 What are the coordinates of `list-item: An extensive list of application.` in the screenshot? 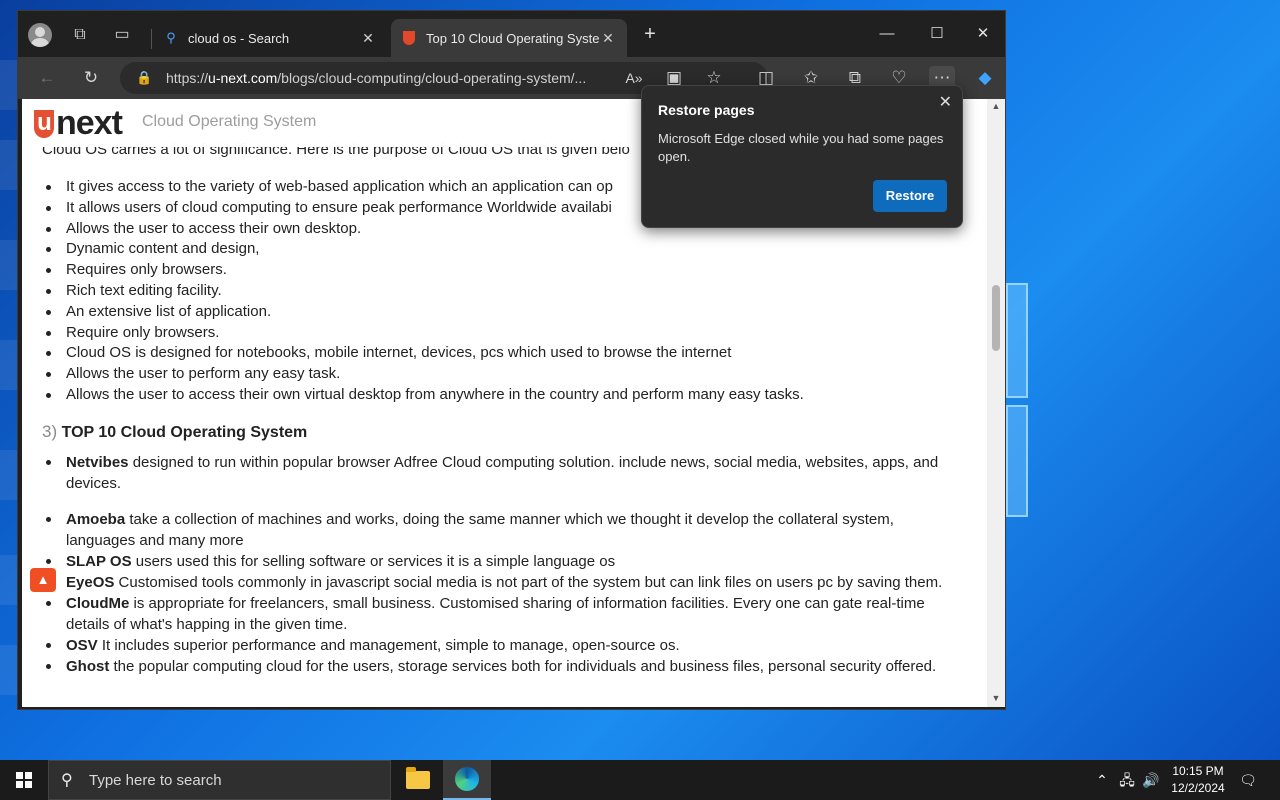 It's located at (506, 312).